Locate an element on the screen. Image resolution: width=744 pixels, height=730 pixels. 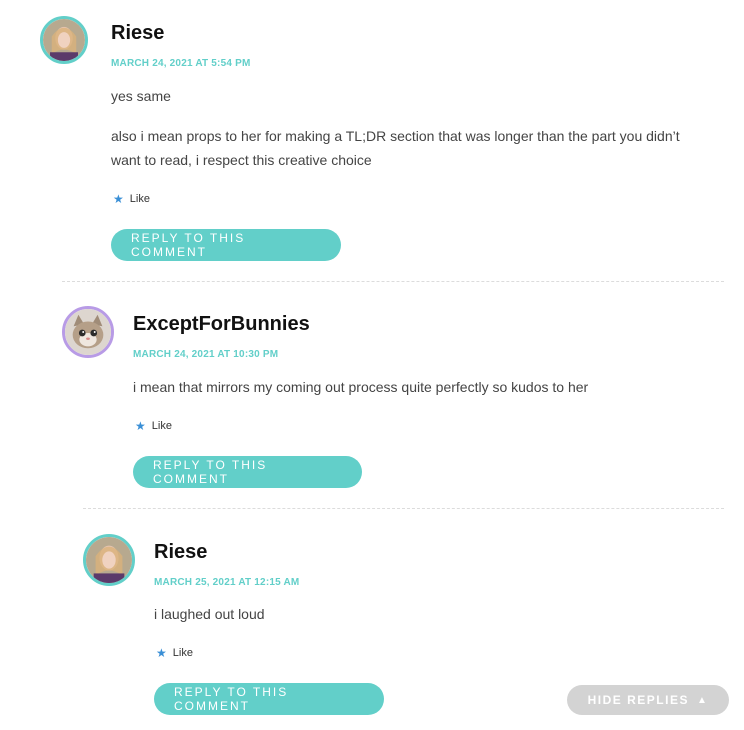
comment-date: MARCH 24, 2021 AT 10:30 PM is located at coordinates (205, 354).